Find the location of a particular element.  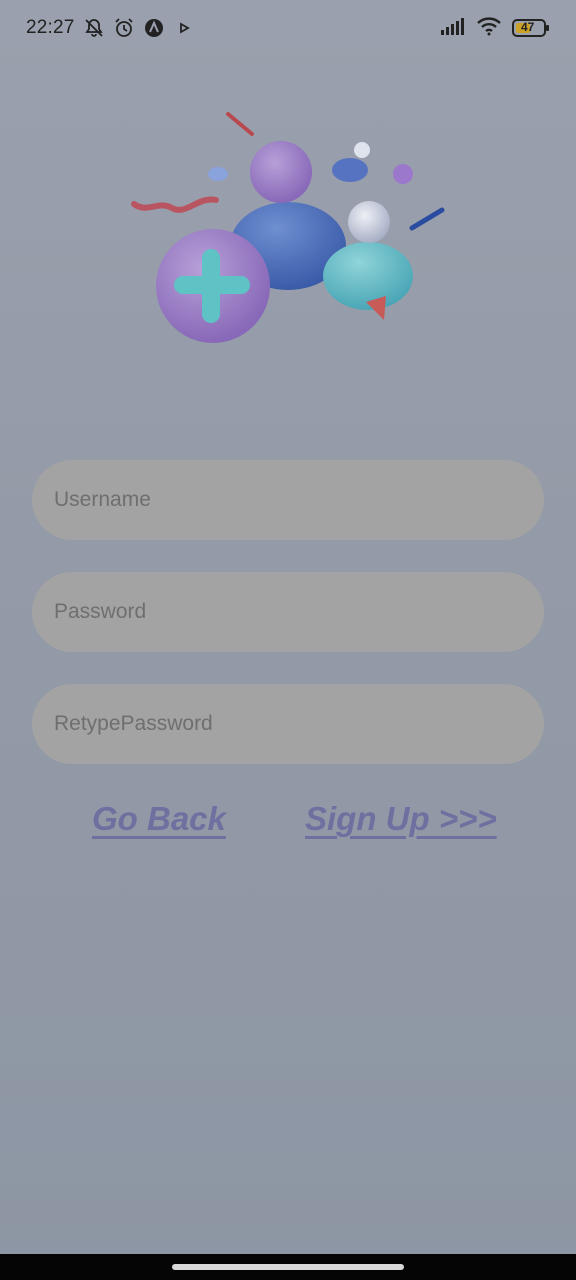

plus-horizontal is located at coordinates (212, 285).